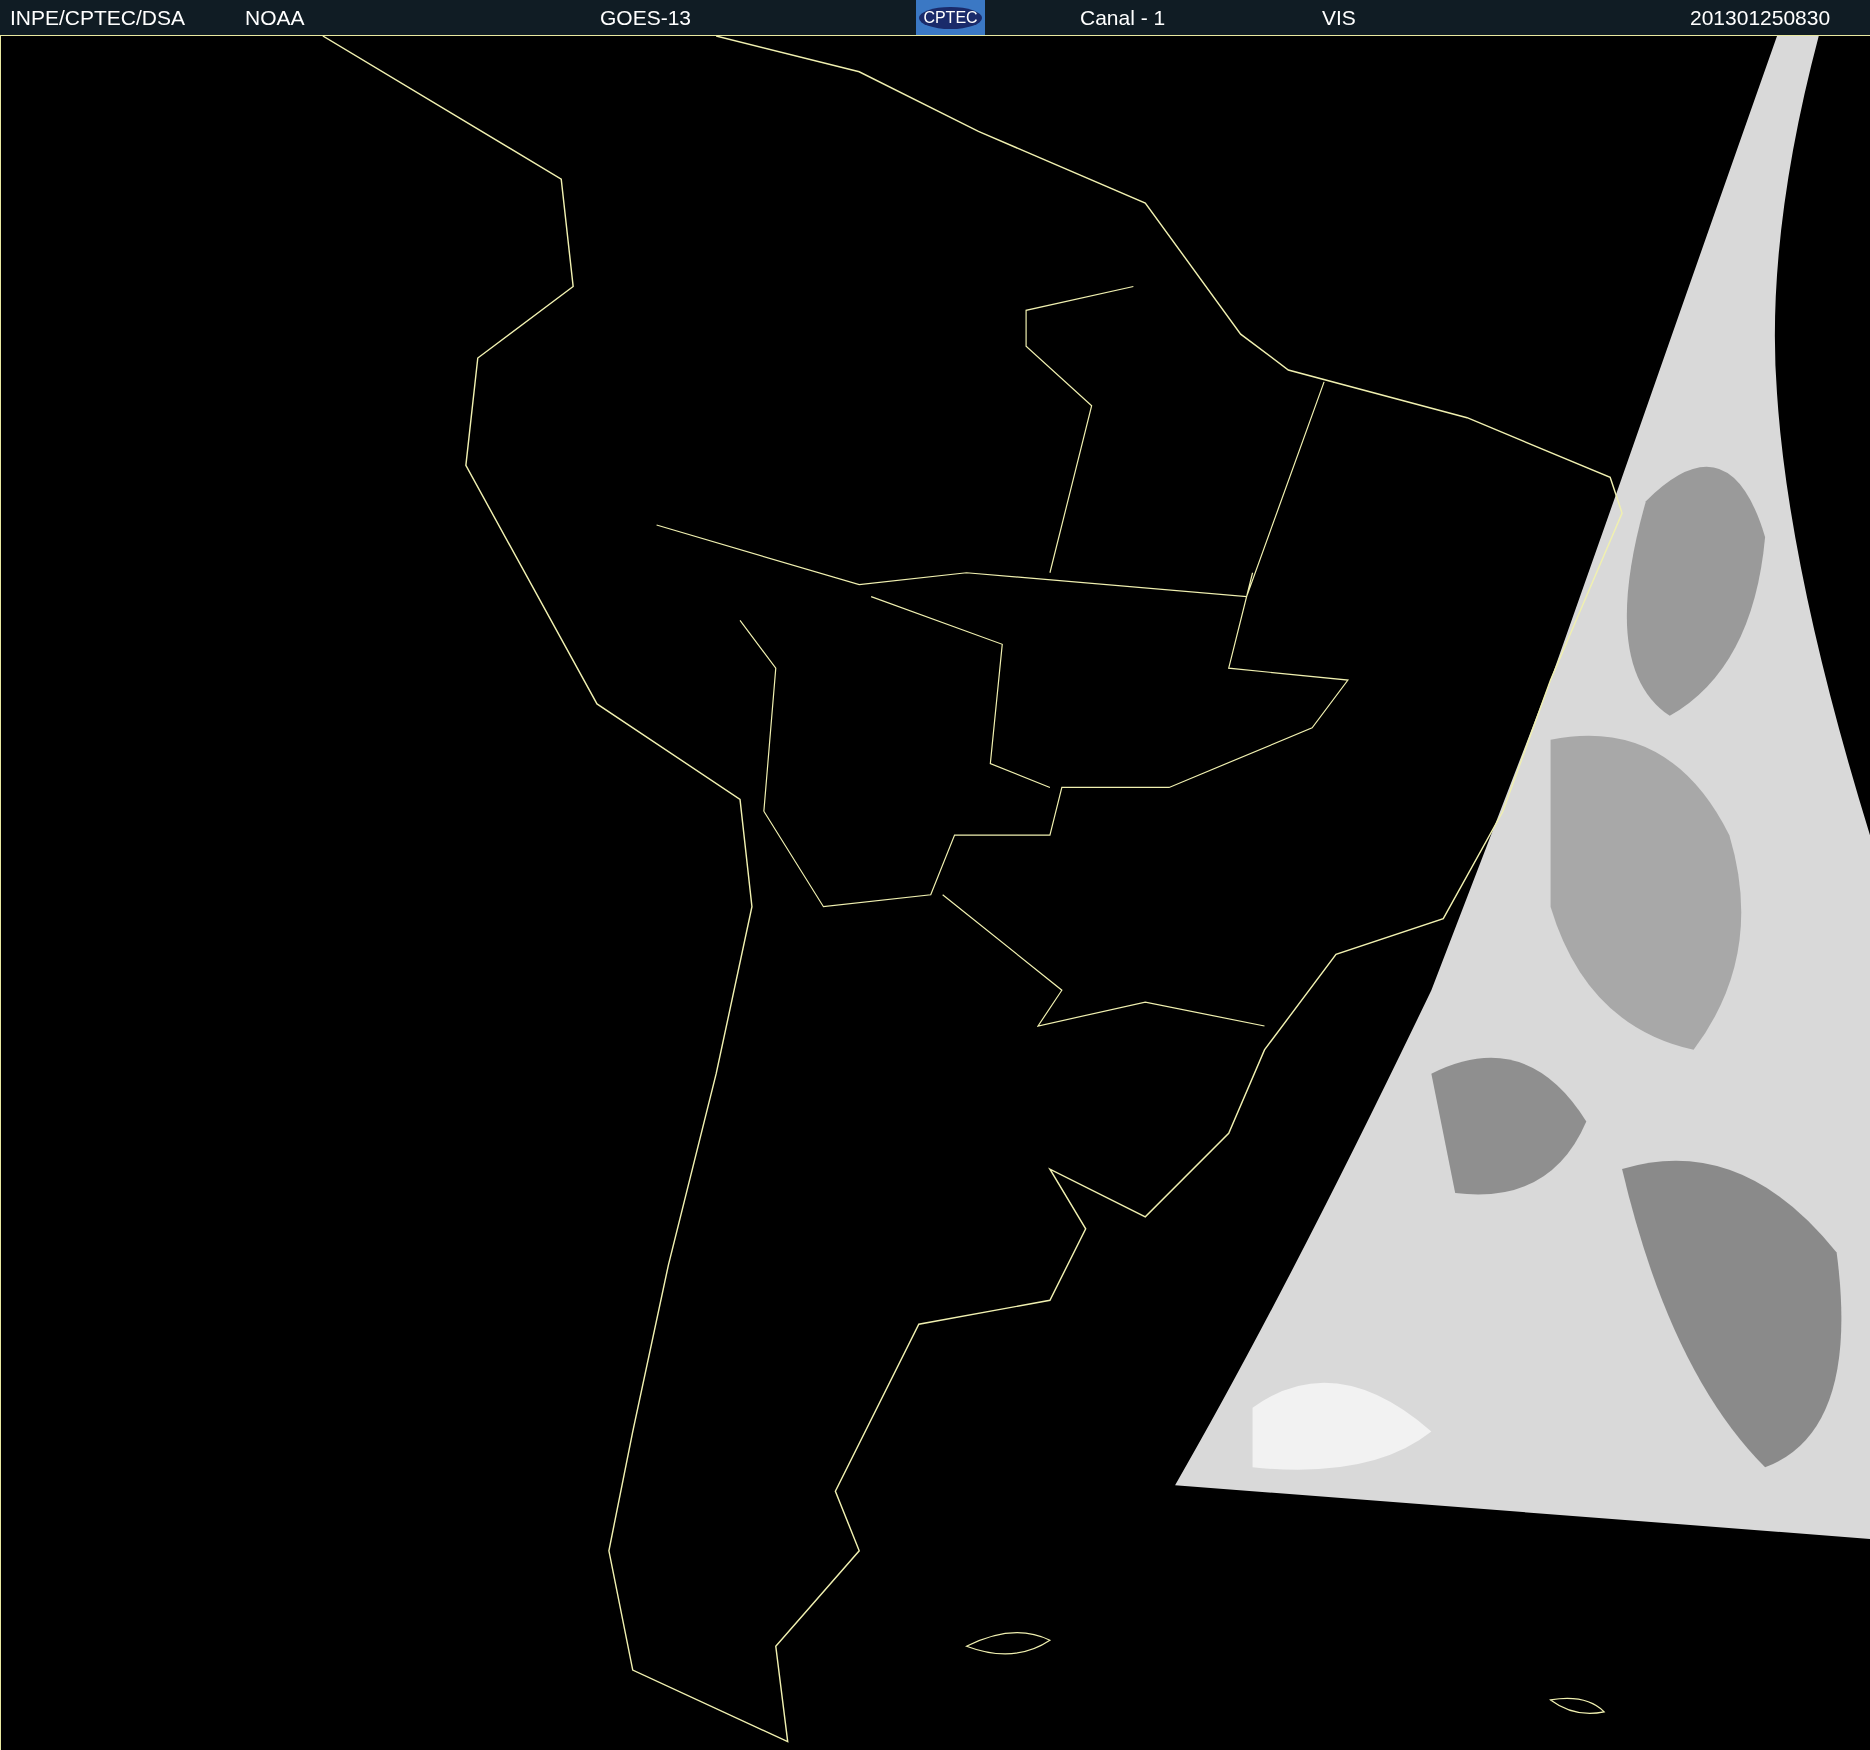 This screenshot has width=1870, height=1750. I want to click on timestamp-label: 201301250830, so click(1760, 18).